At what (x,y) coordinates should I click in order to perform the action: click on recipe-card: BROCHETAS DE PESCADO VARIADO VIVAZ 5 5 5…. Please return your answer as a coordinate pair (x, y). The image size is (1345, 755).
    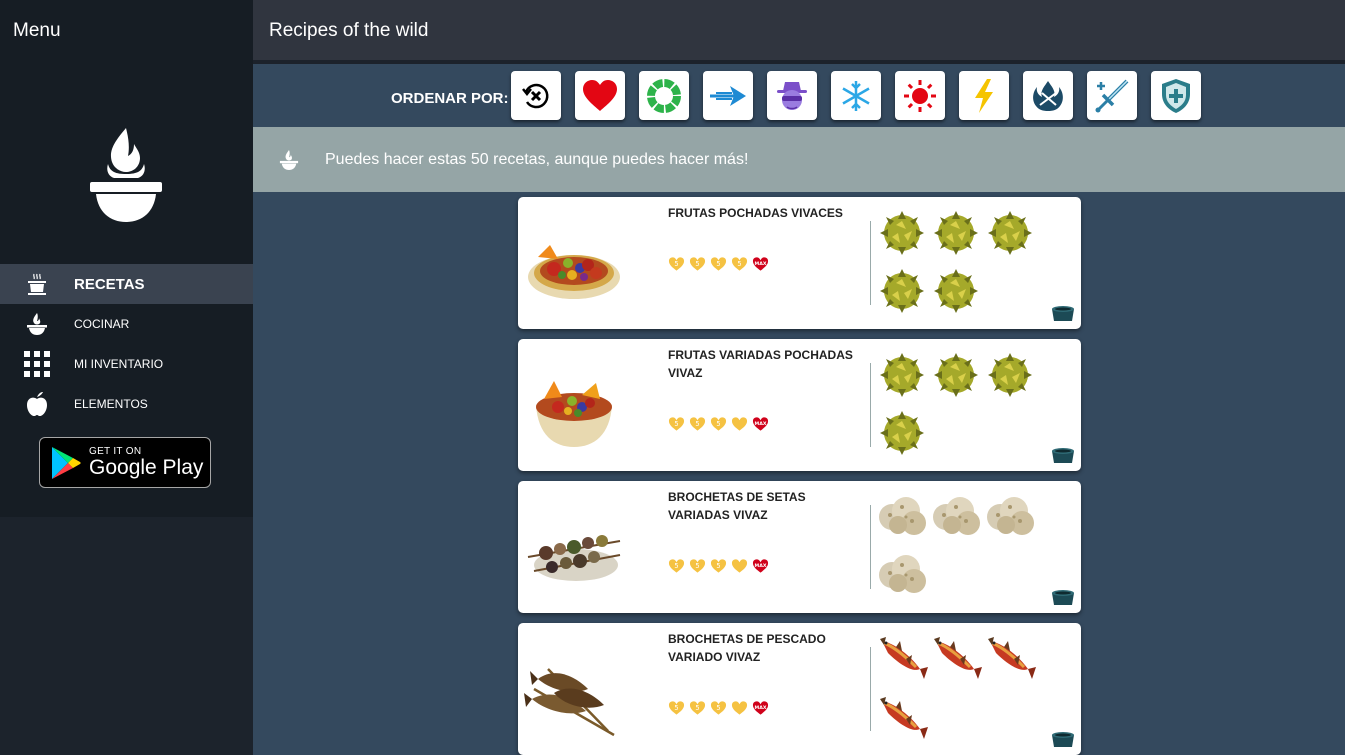
    Looking at the image, I should click on (799, 689).